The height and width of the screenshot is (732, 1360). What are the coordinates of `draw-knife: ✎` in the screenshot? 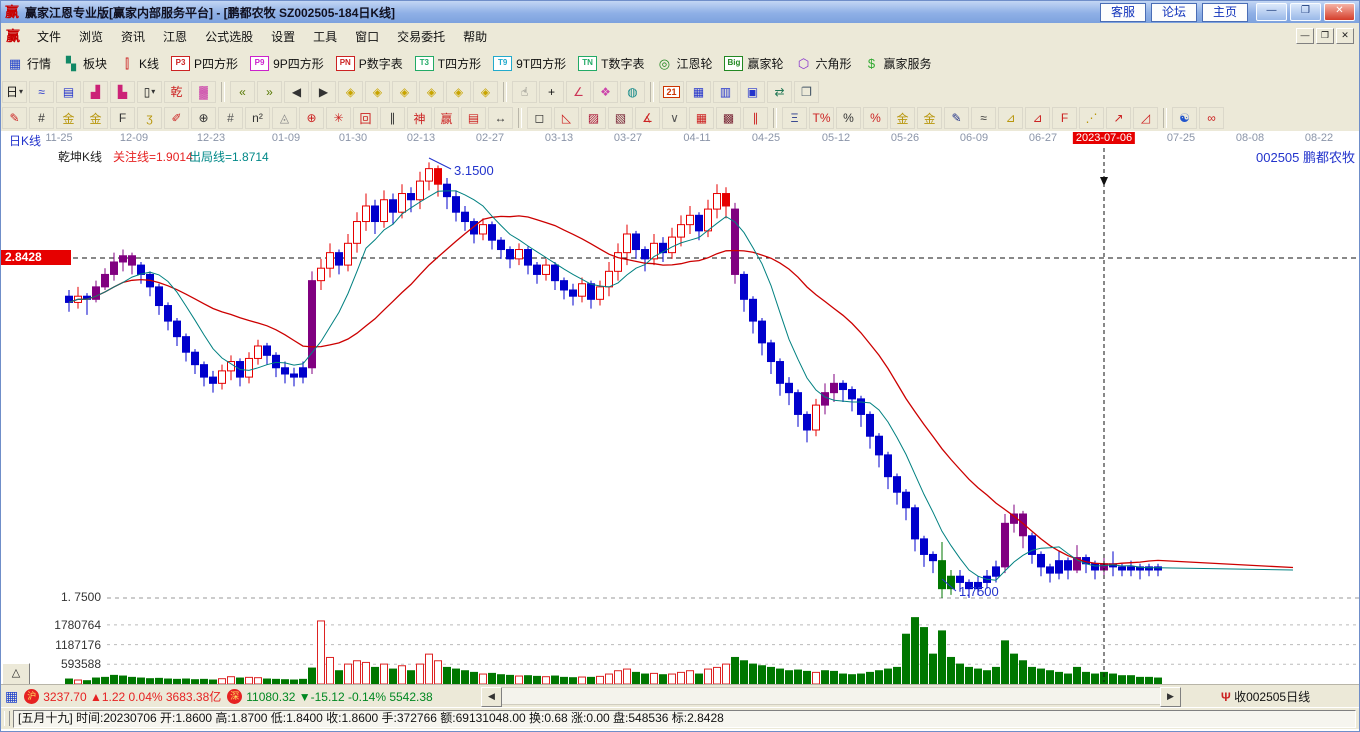 It's located at (14, 118).